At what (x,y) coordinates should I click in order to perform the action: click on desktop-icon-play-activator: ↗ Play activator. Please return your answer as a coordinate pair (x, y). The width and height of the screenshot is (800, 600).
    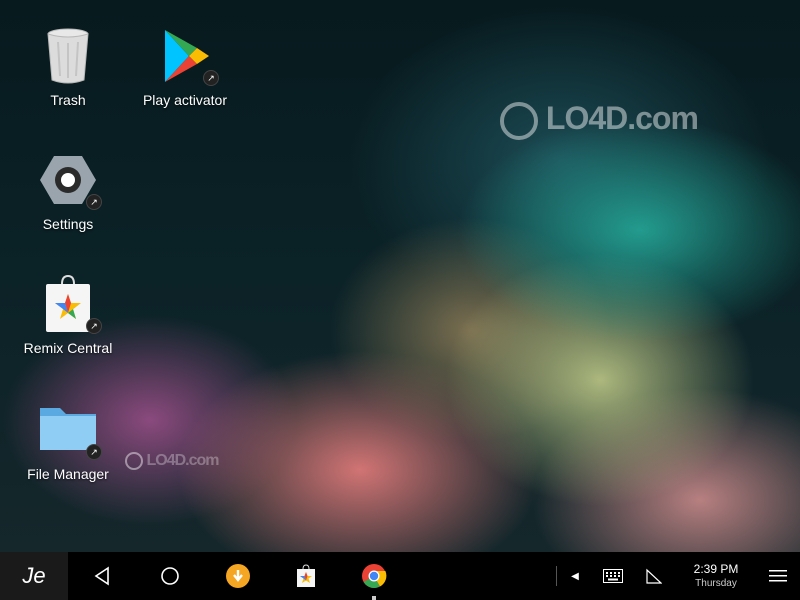
    Looking at the image, I should click on (185, 66).